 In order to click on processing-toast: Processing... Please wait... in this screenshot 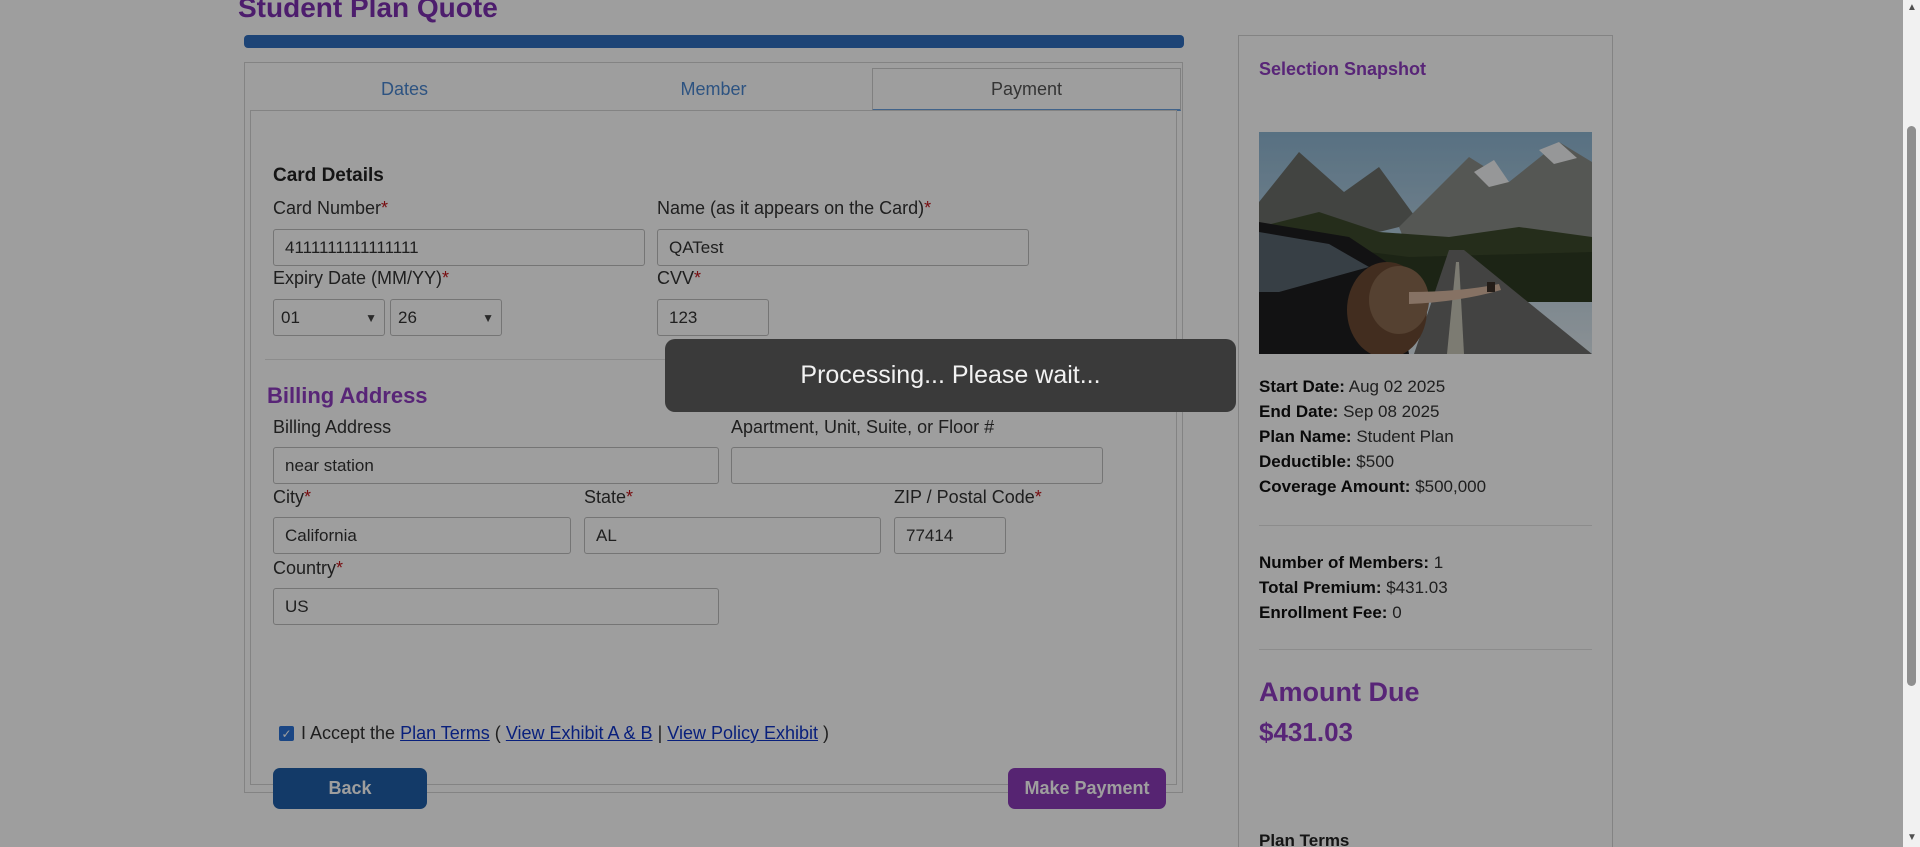, I will do `click(950, 375)`.